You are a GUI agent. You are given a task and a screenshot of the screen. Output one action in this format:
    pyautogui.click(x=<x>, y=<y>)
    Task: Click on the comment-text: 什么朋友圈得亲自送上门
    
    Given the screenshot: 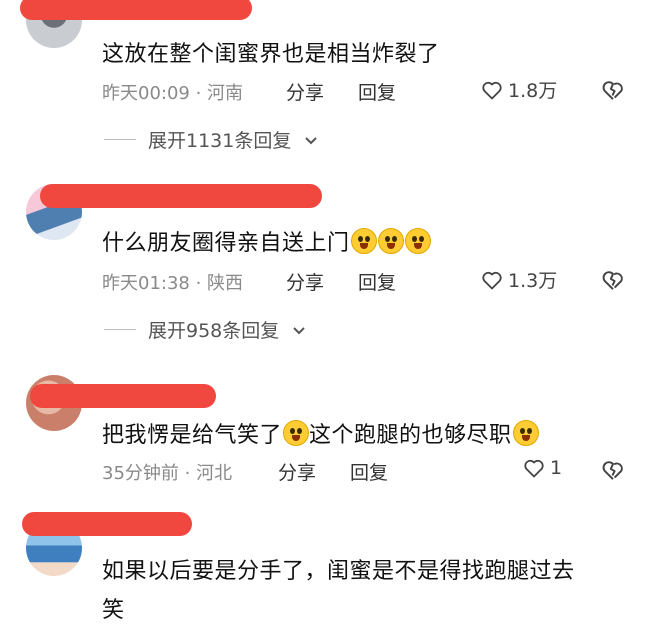 What is the action you would take?
    pyautogui.click(x=266, y=241)
    